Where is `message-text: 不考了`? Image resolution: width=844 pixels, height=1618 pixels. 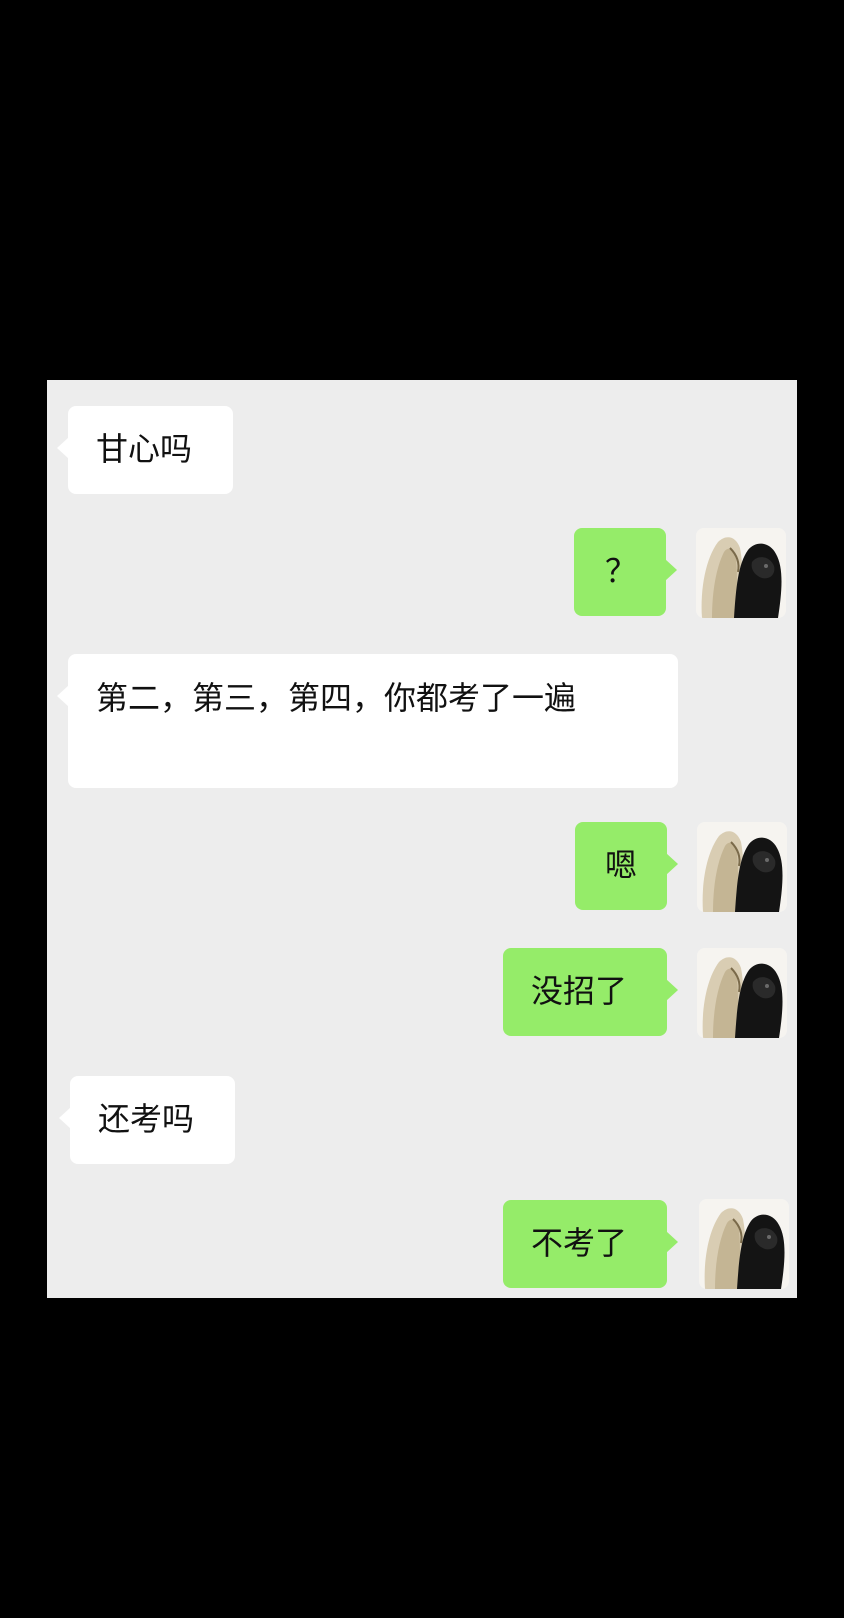
message-text: 不考了 is located at coordinates (579, 1243).